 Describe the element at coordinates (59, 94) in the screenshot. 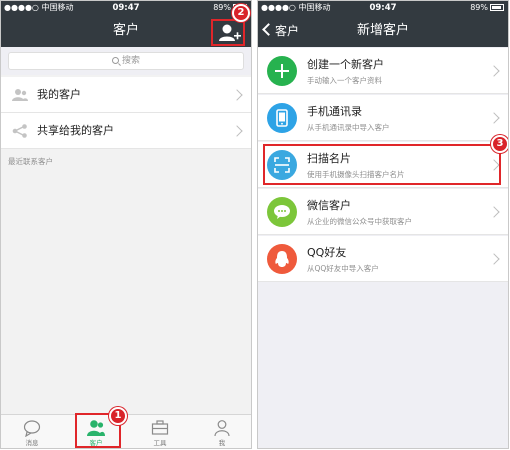

I see `my-customers-label: 我的客户` at that location.